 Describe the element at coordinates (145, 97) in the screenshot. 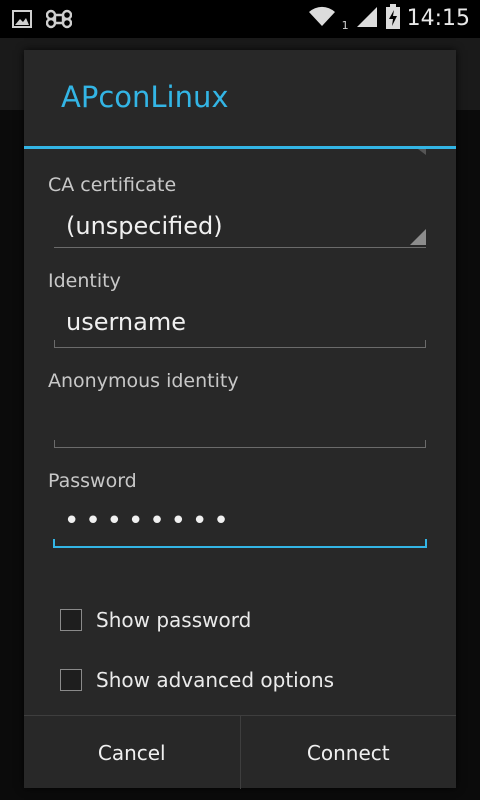

I see `dialog-title: APconLinux` at that location.